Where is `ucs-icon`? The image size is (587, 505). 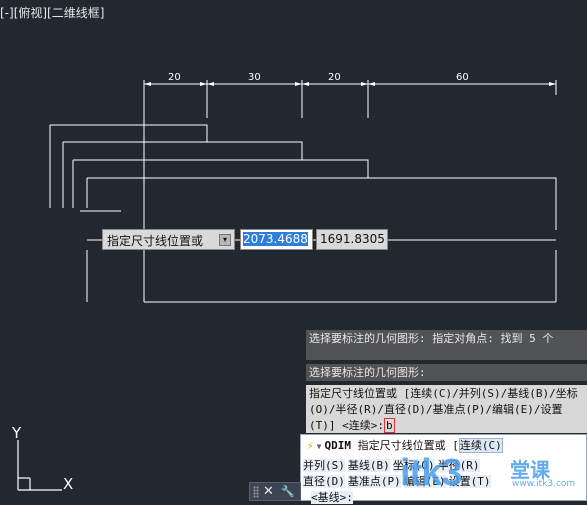 ucs-icon is located at coordinates (39, 465).